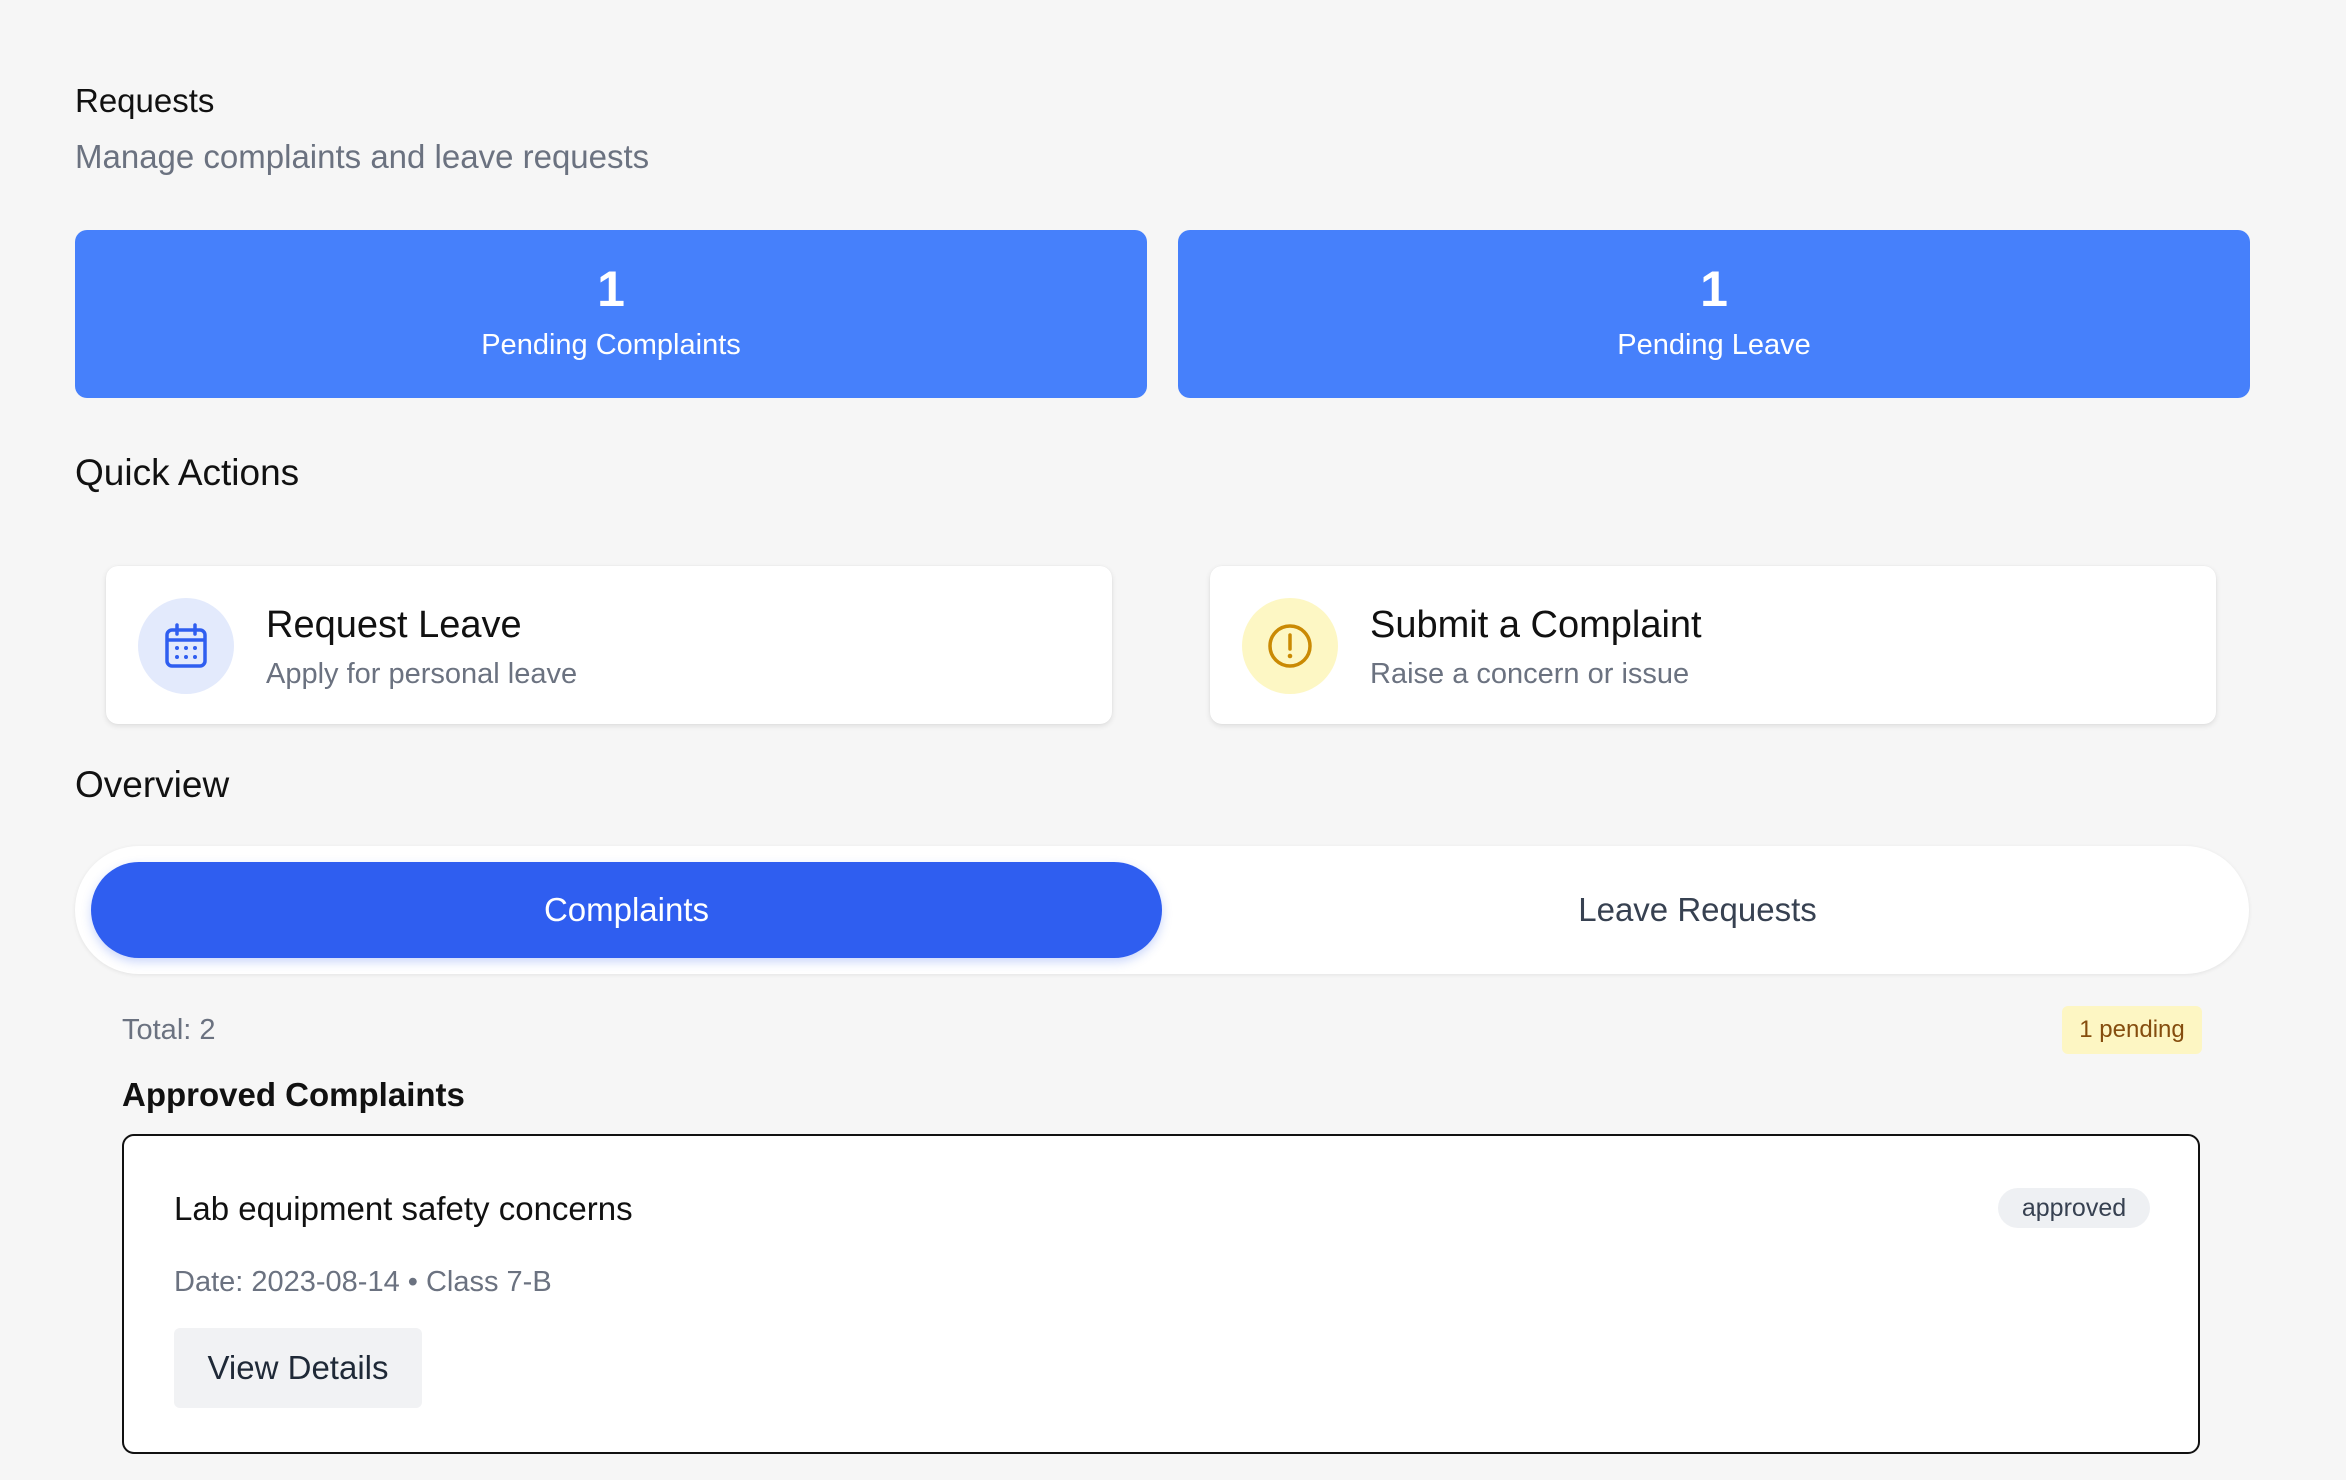 The height and width of the screenshot is (1480, 2346). I want to click on pending-badge: 1 pending, so click(2132, 1030).